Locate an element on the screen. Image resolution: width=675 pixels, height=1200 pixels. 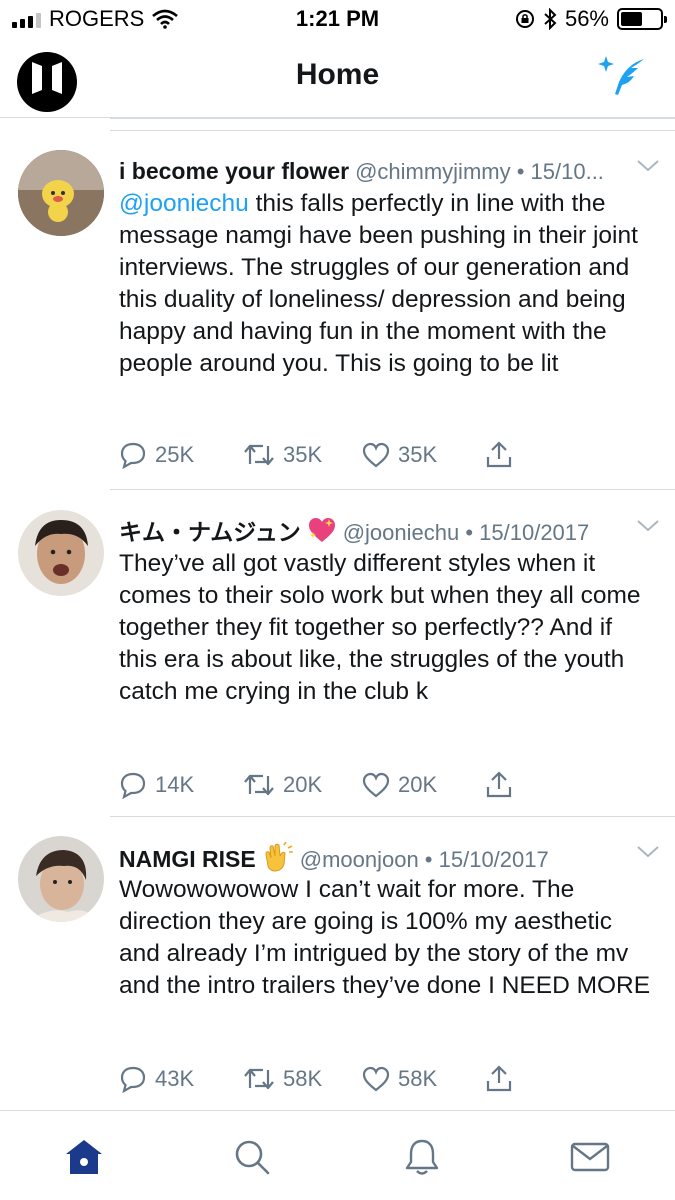
retweet-button: 58K is located at coordinates (282, 1079).